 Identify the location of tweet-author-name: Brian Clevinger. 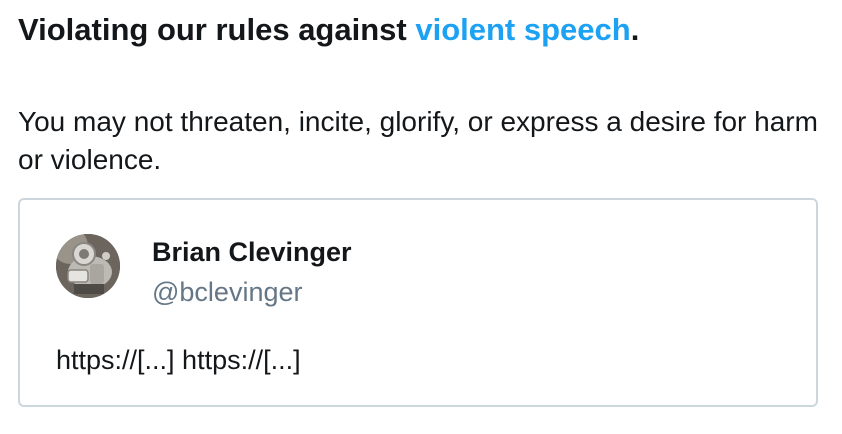
(252, 252).